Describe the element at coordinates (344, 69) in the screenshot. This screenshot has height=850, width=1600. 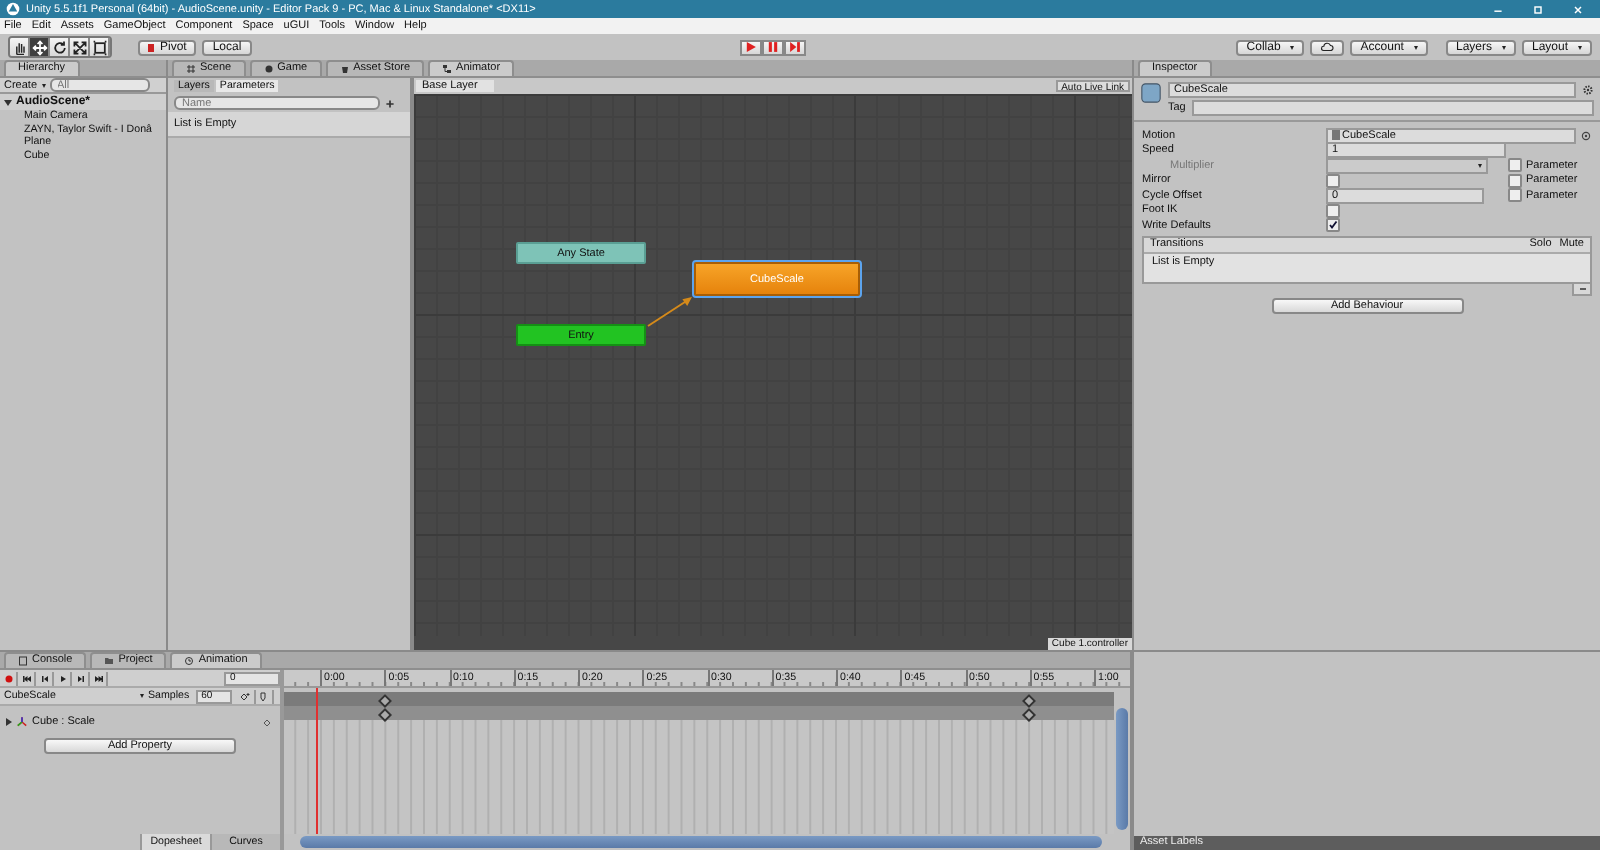
I see `store-tab-icon` at that location.